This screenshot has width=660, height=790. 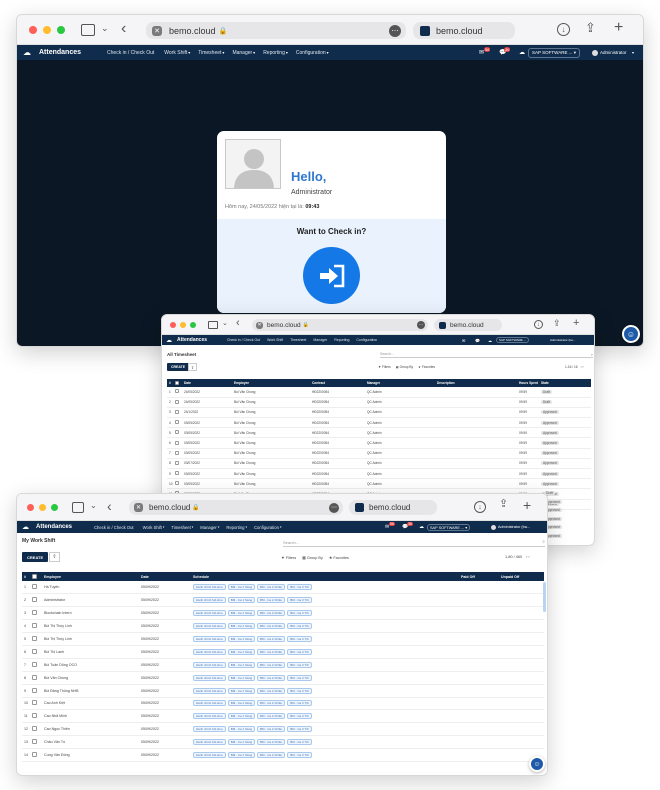 I want to click on new-tab-icon: +, so click(x=527, y=505).